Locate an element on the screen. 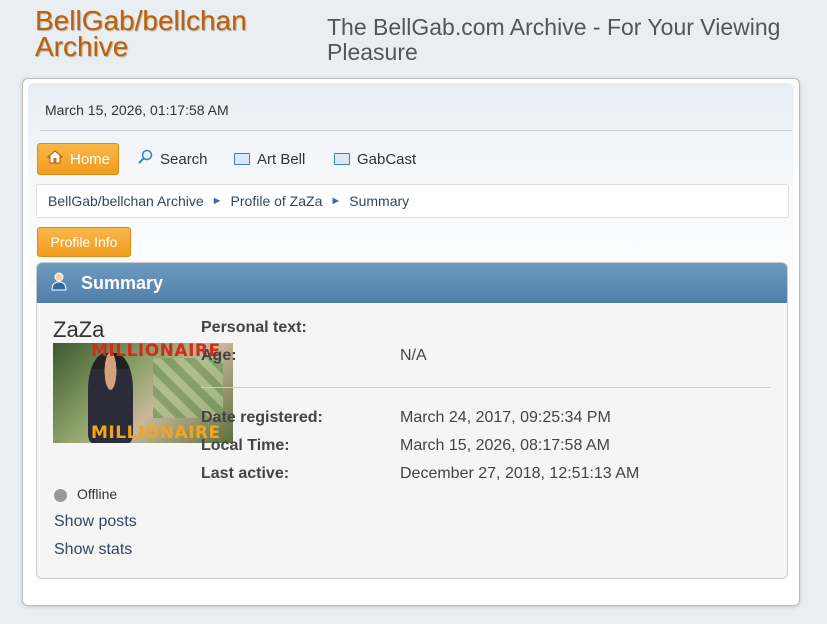  field-value-age: N/A is located at coordinates (413, 355).